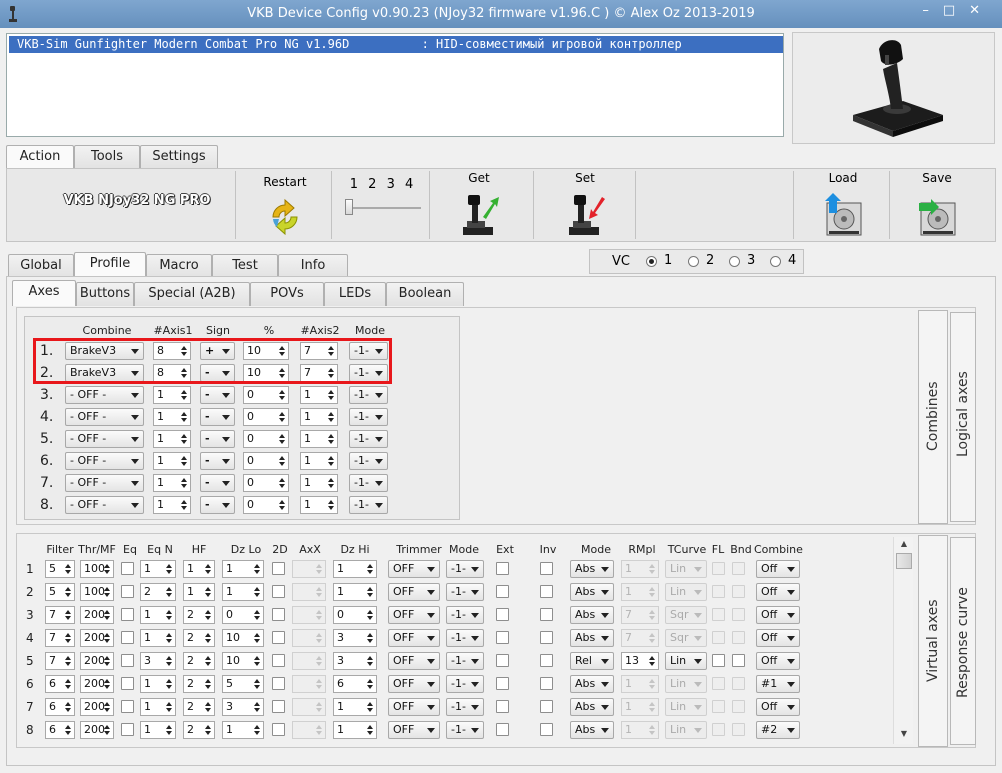  Describe the element at coordinates (592, 592) in the screenshot. I see `axis-mode-select: Abs` at that location.